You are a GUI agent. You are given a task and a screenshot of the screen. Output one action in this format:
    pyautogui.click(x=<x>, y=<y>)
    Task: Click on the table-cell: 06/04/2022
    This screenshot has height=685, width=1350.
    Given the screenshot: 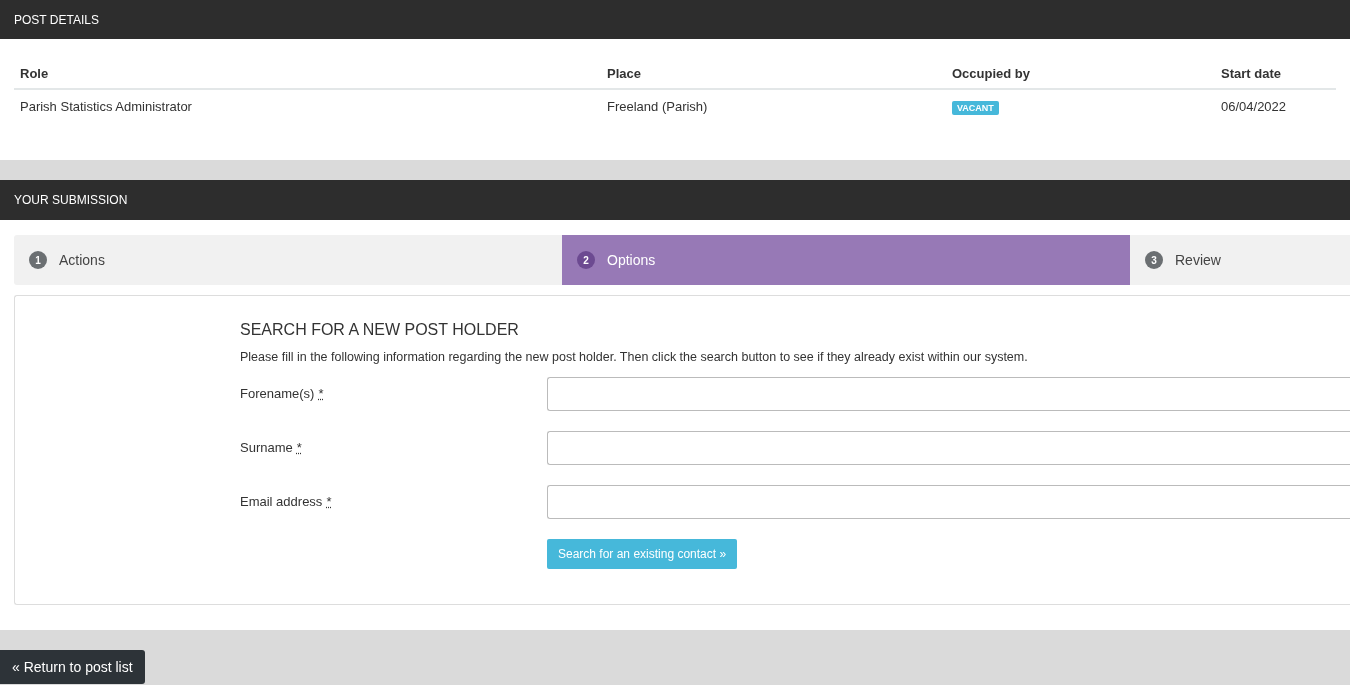 What is the action you would take?
    pyautogui.click(x=1254, y=107)
    